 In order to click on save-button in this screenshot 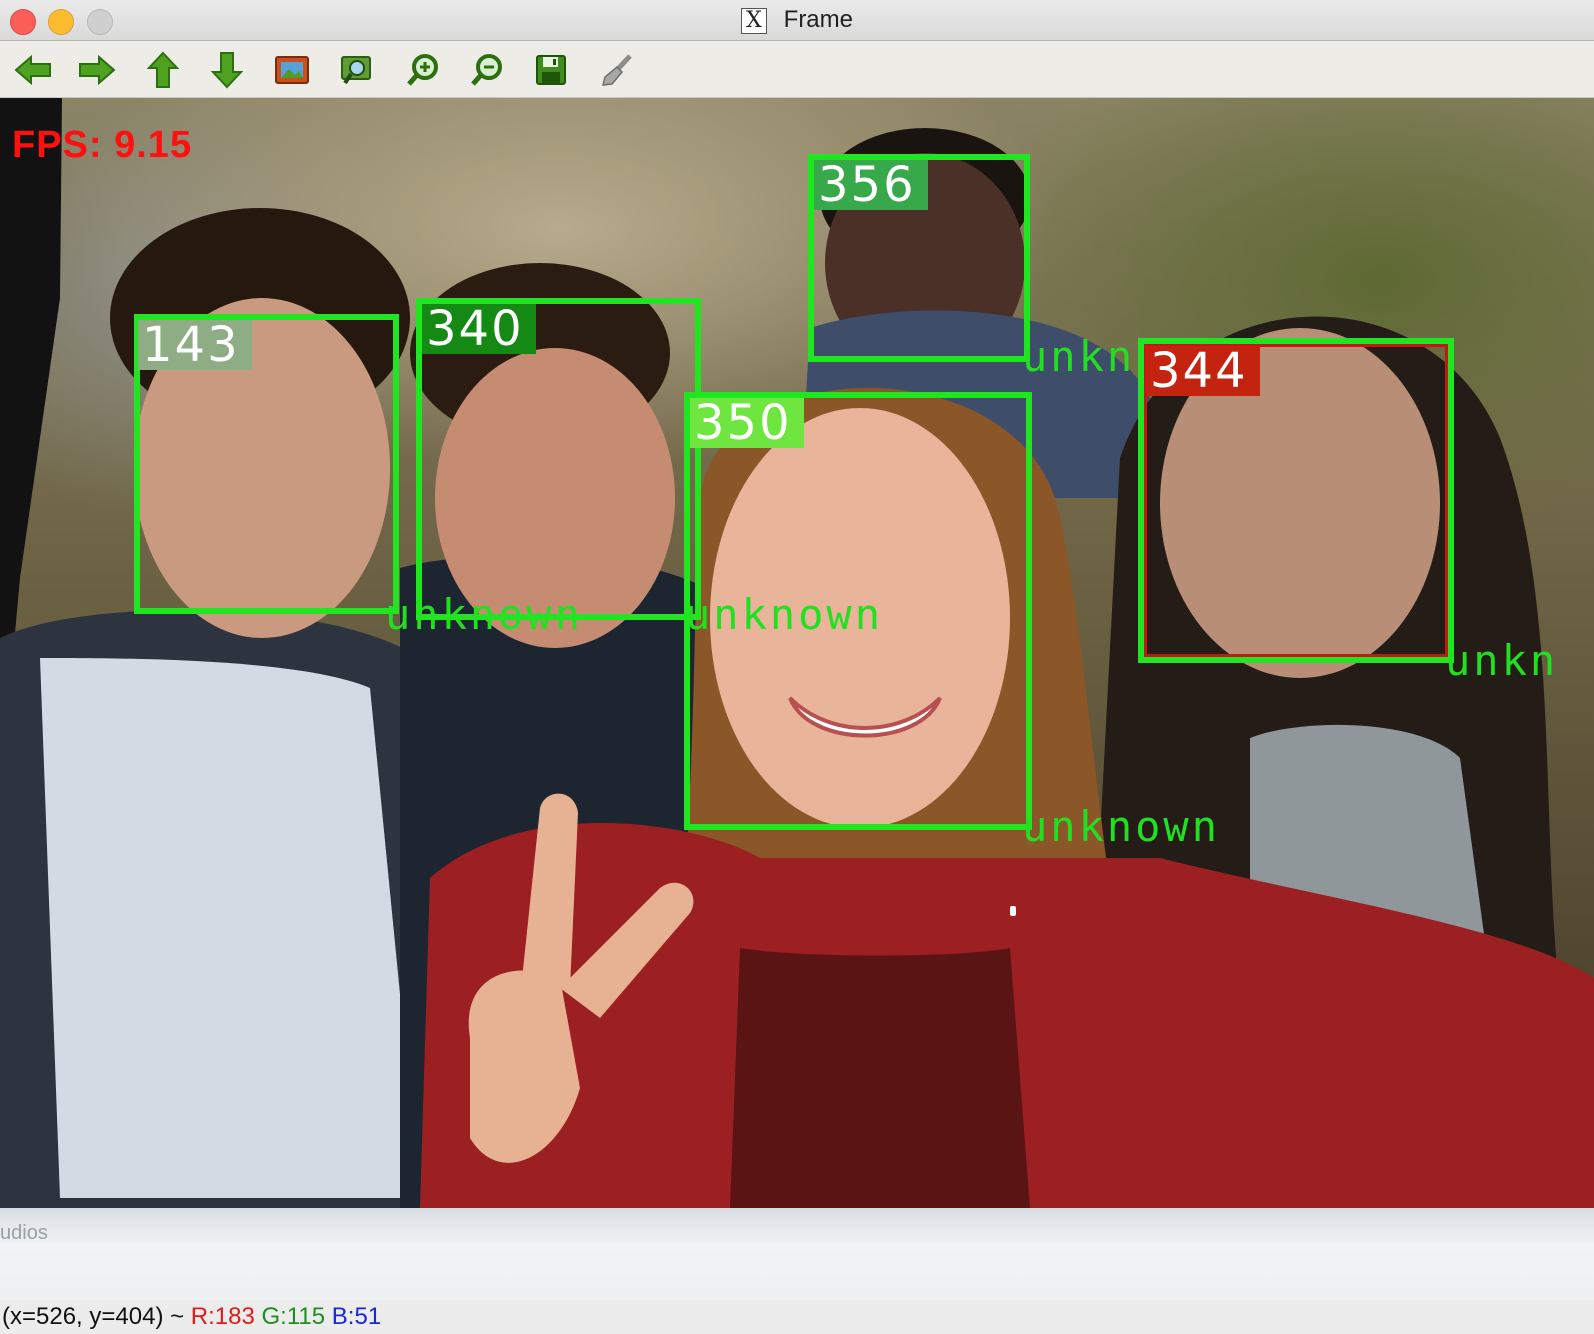, I will do `click(551, 70)`.